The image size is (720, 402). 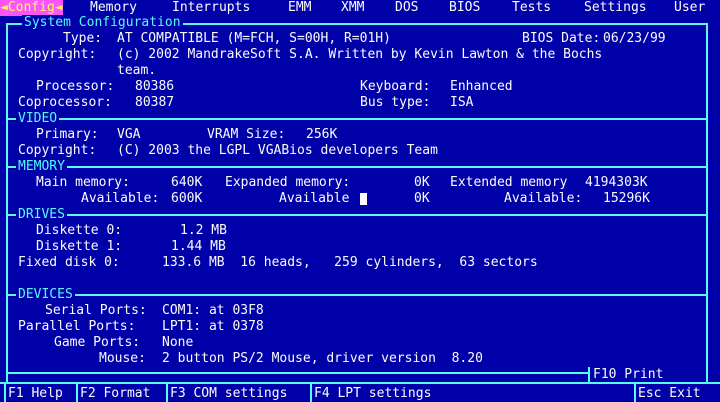 I want to click on diskette1-label: Diskette 1:, so click(x=79, y=246).